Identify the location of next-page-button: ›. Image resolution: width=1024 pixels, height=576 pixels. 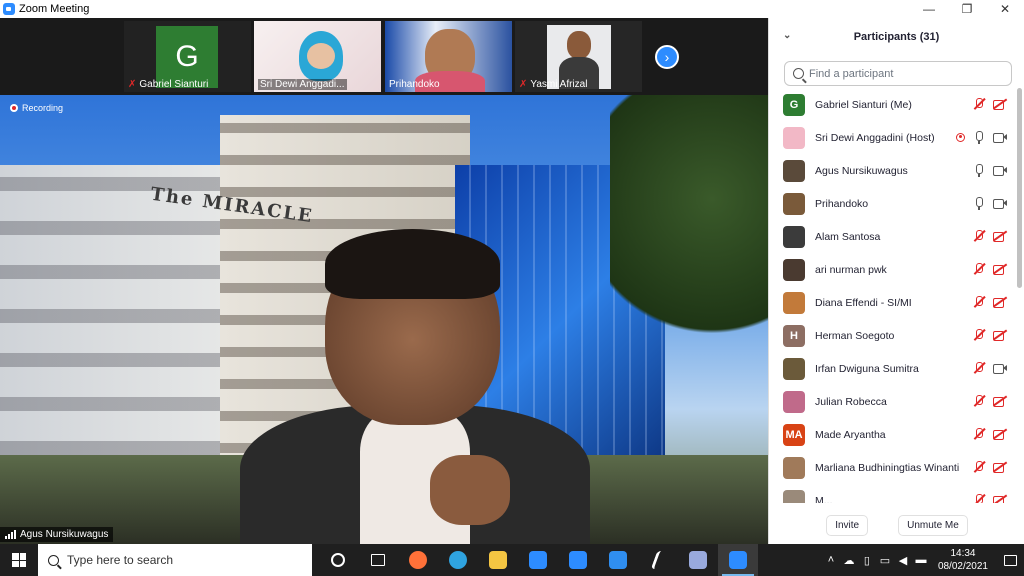
(667, 57).